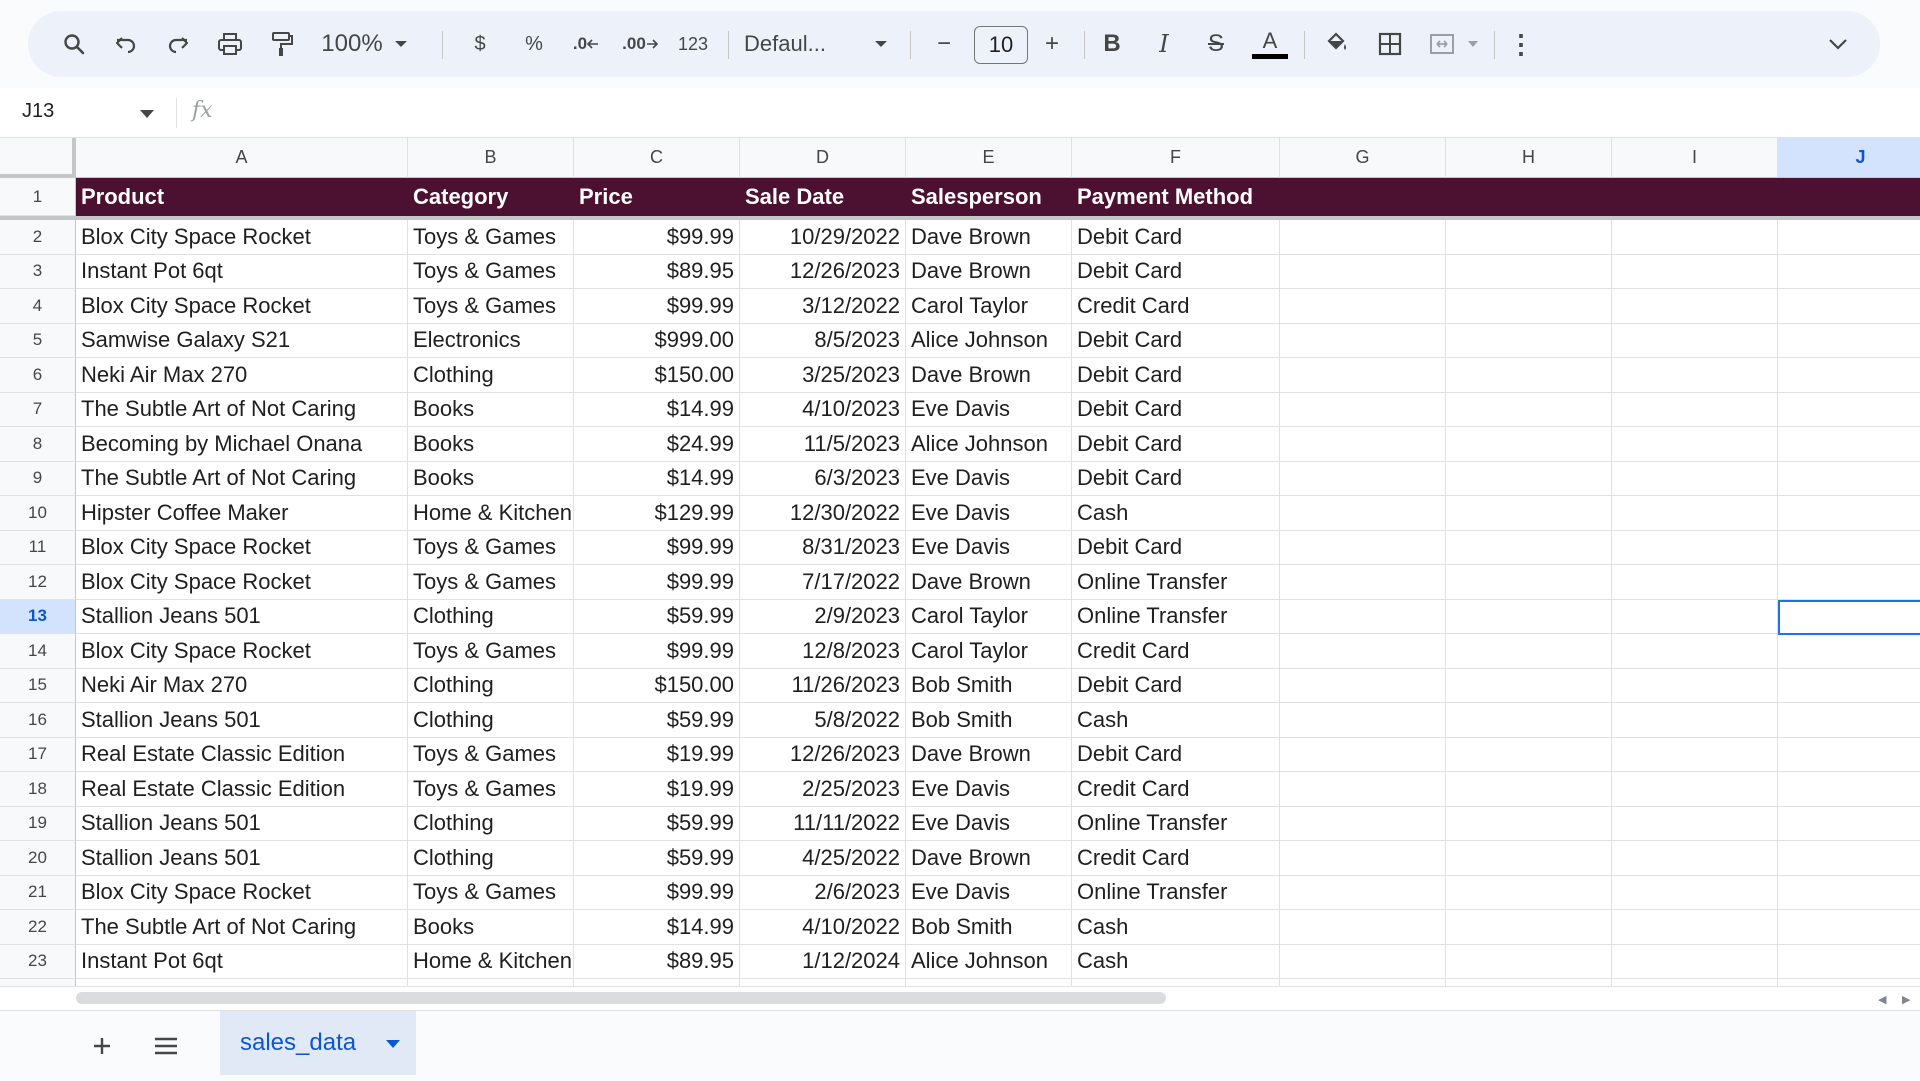  I want to click on table-cell: Samwise Galaxy S21, so click(242, 340).